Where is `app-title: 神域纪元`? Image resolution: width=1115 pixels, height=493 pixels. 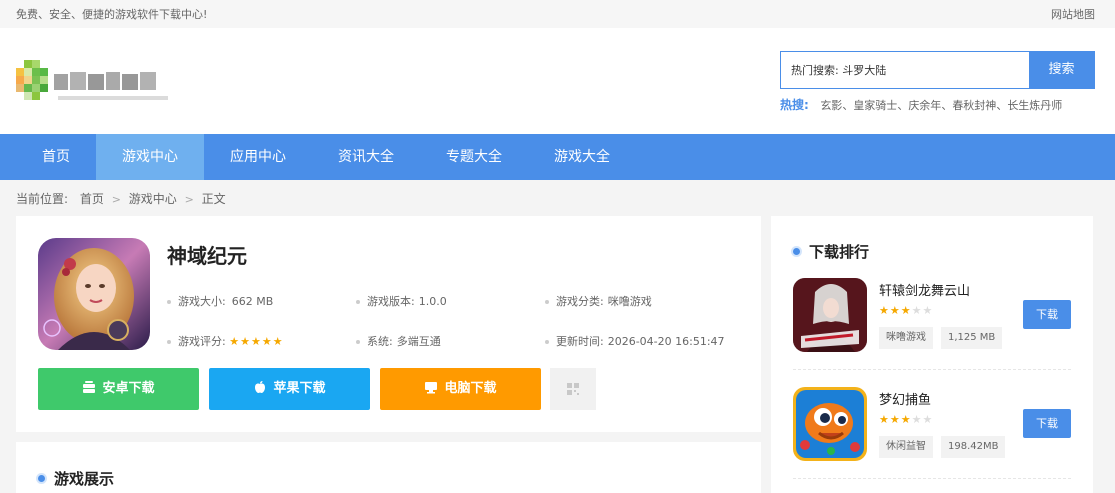 app-title: 神域纪元 is located at coordinates (207, 256).